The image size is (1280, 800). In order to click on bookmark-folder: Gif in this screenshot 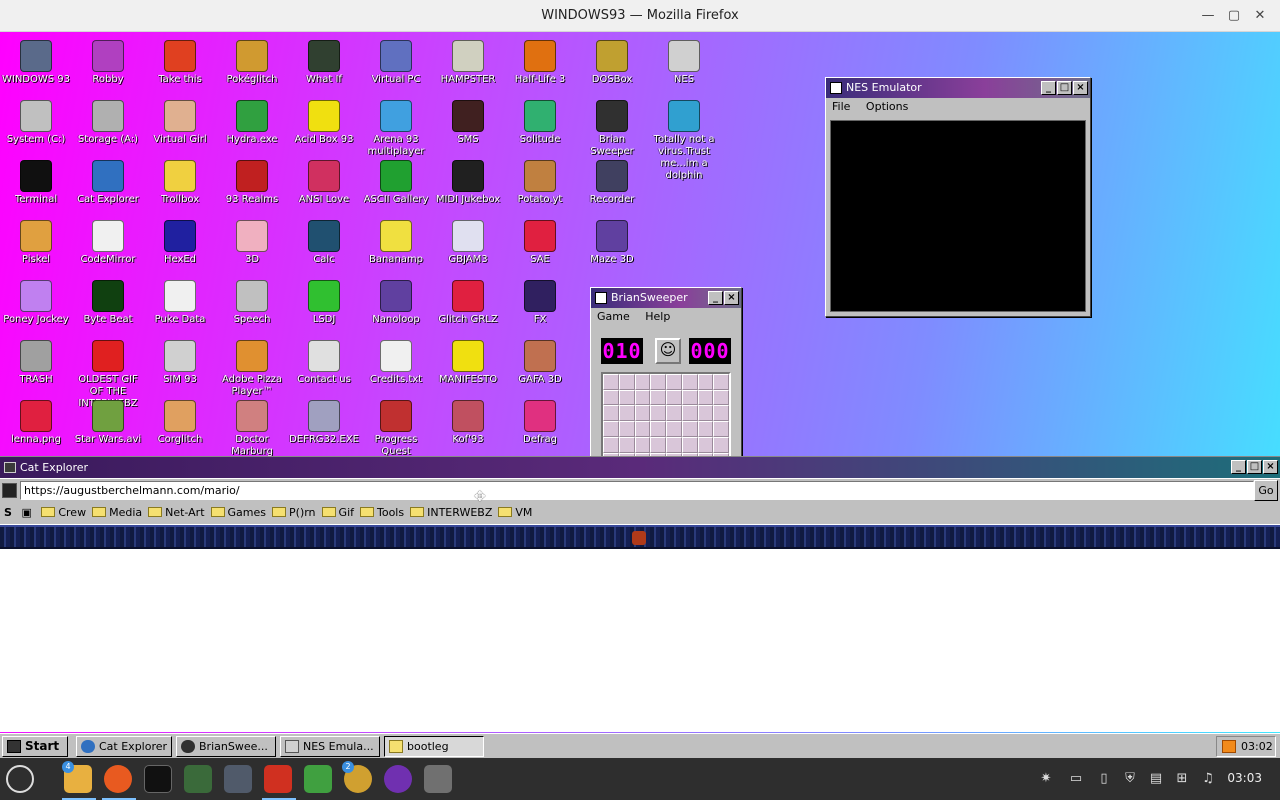, I will do `click(337, 513)`.